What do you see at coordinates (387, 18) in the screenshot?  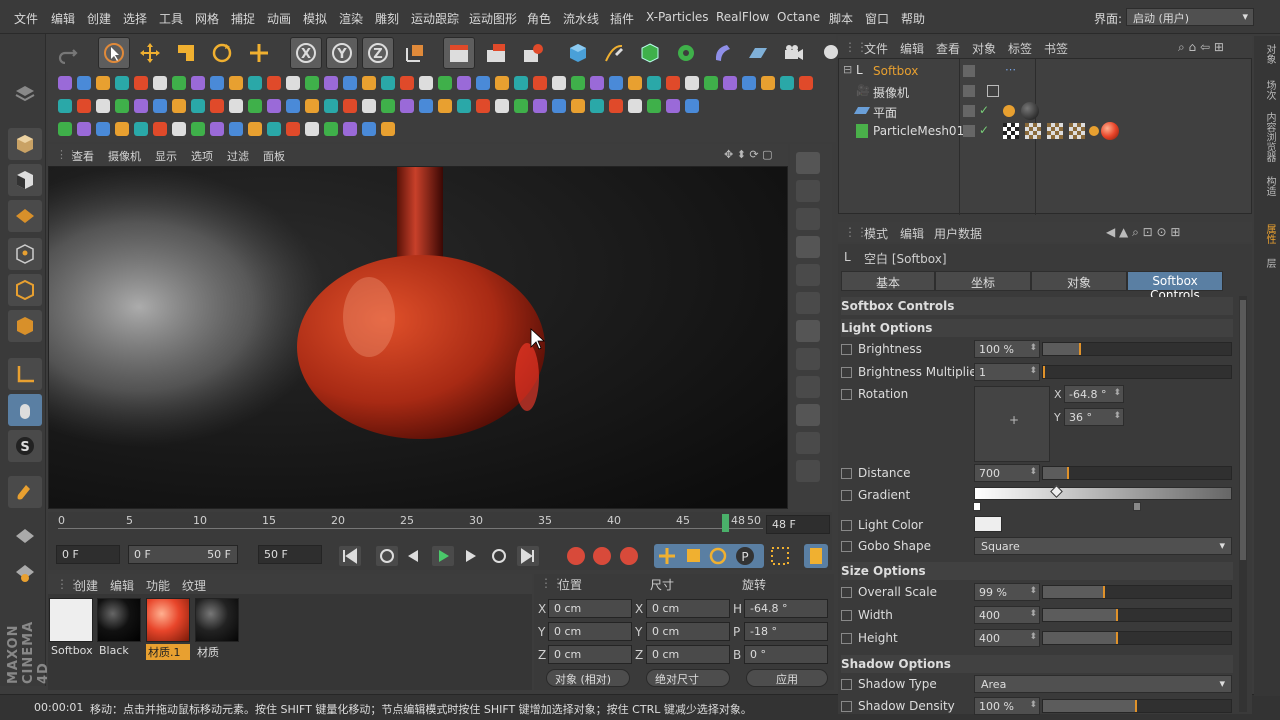 I see `menu-sculpt: 雕刻` at bounding box center [387, 18].